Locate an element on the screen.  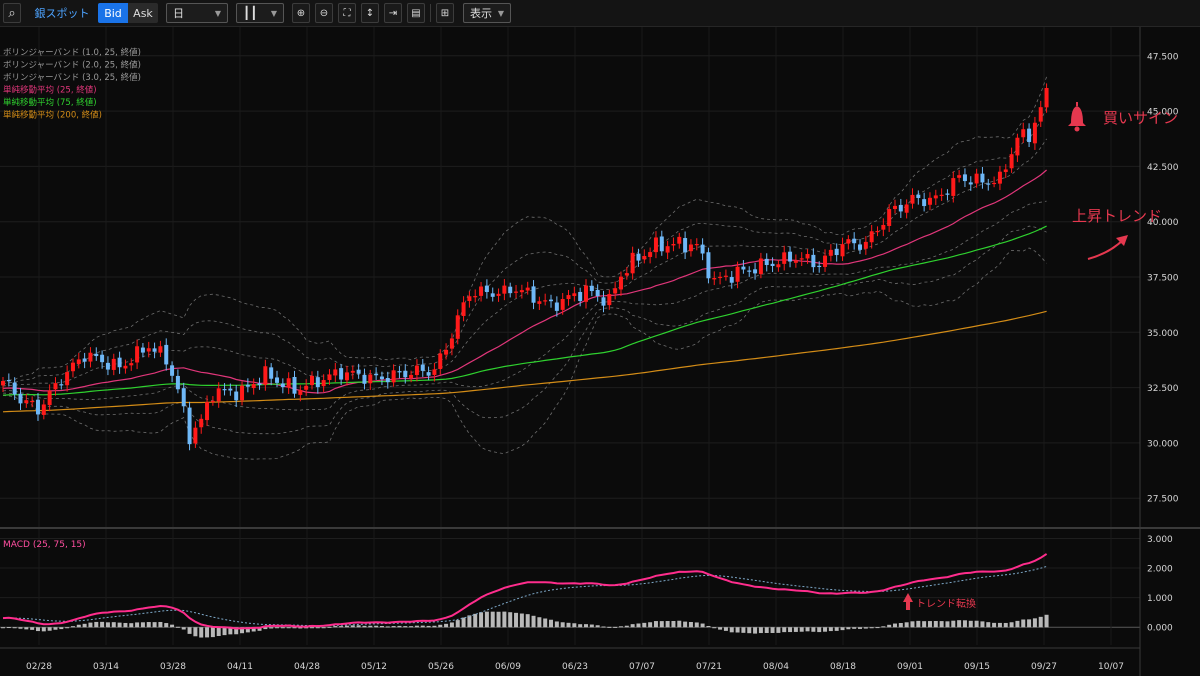
date-tick-label: 10/07 is located at coordinates (1111, 667).